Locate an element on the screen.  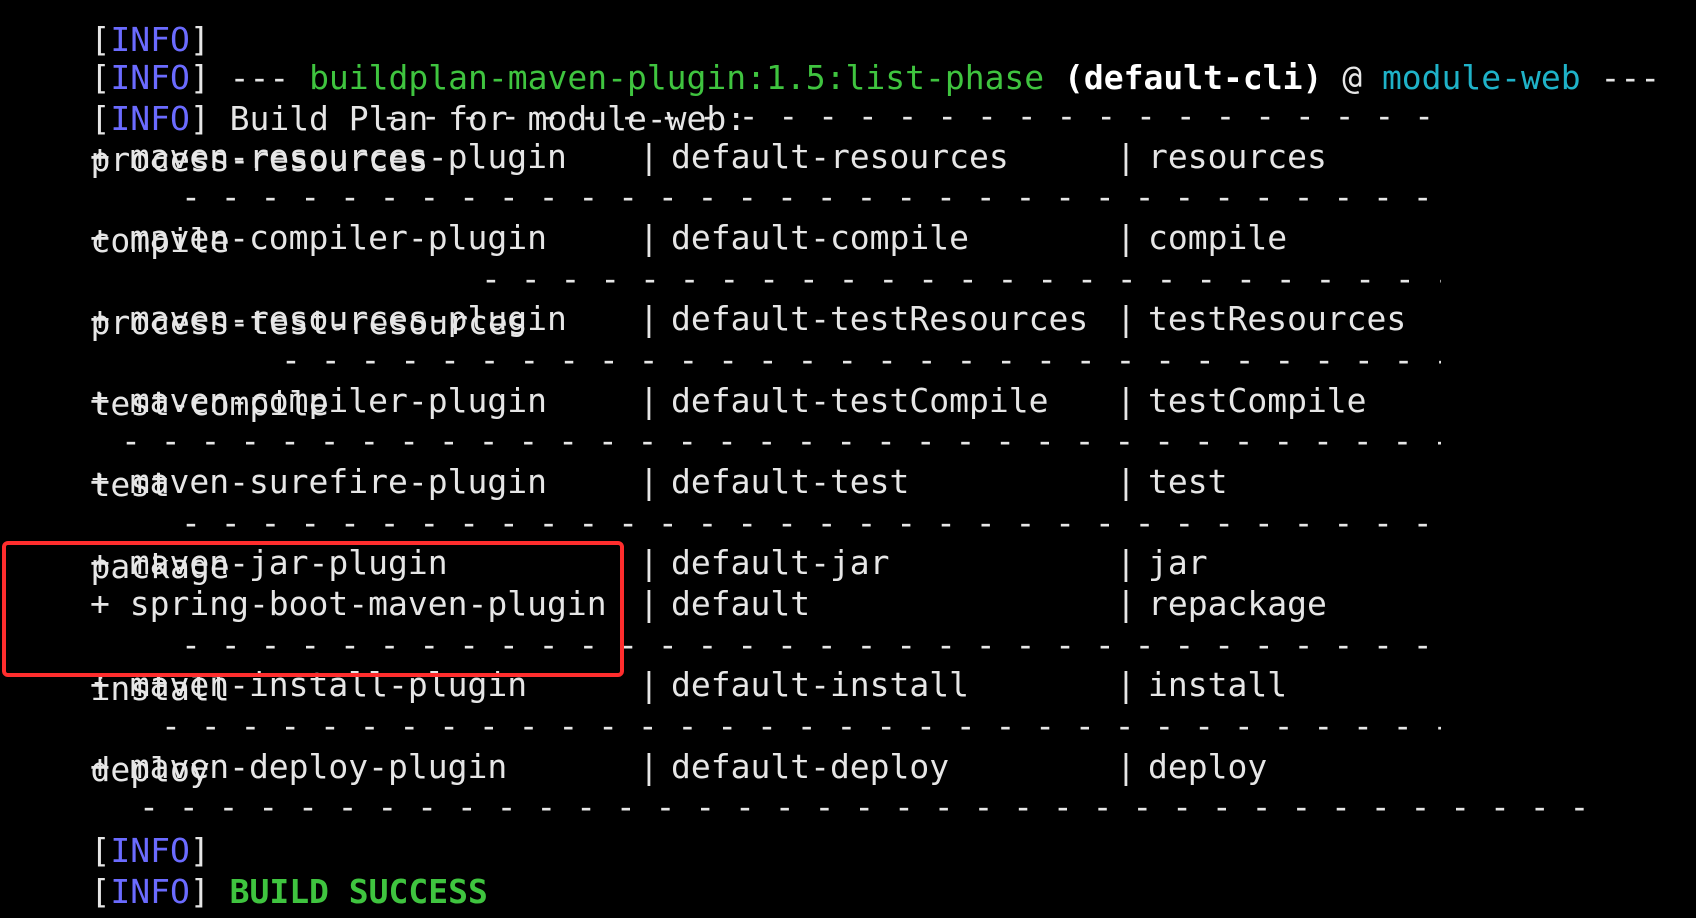
plugin-name: + spring-boot-maven-plugin is located at coordinates (348, 603).